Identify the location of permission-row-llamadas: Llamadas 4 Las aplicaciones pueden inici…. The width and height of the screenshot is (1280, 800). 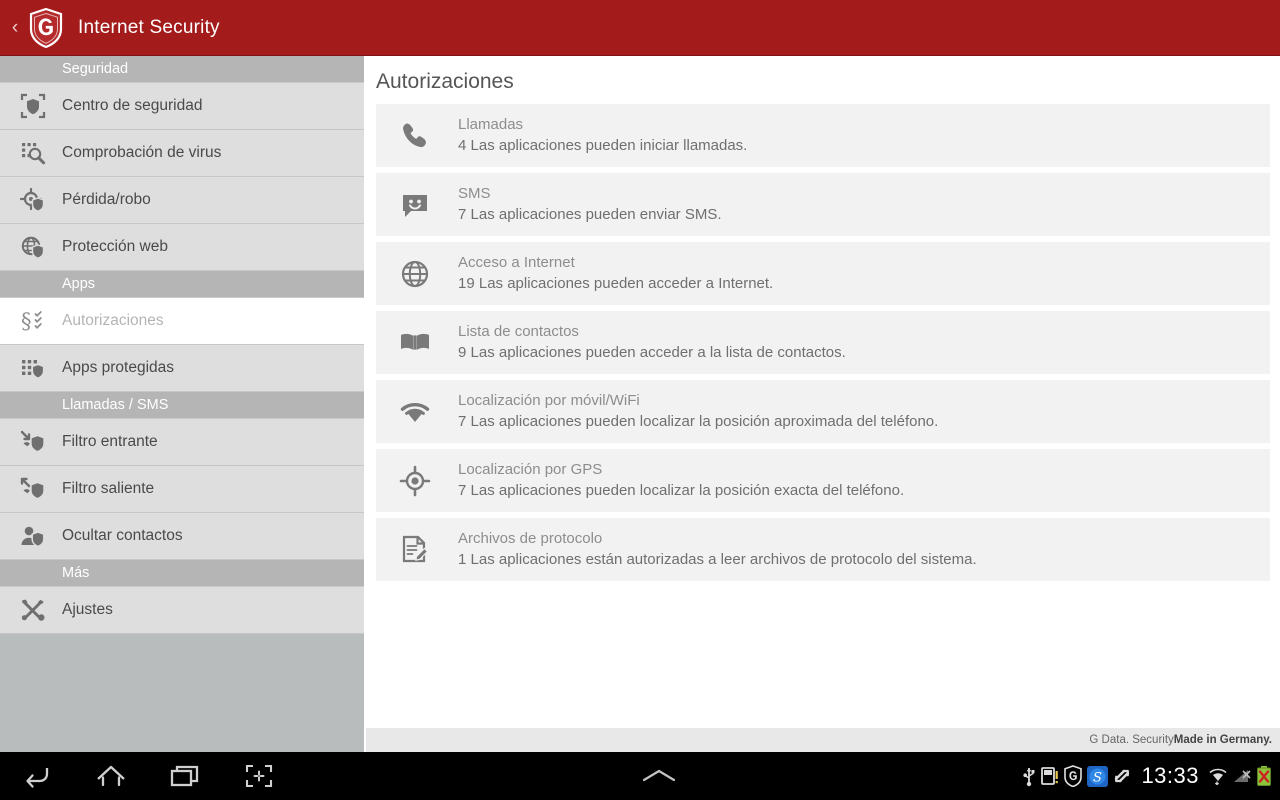
(823, 135).